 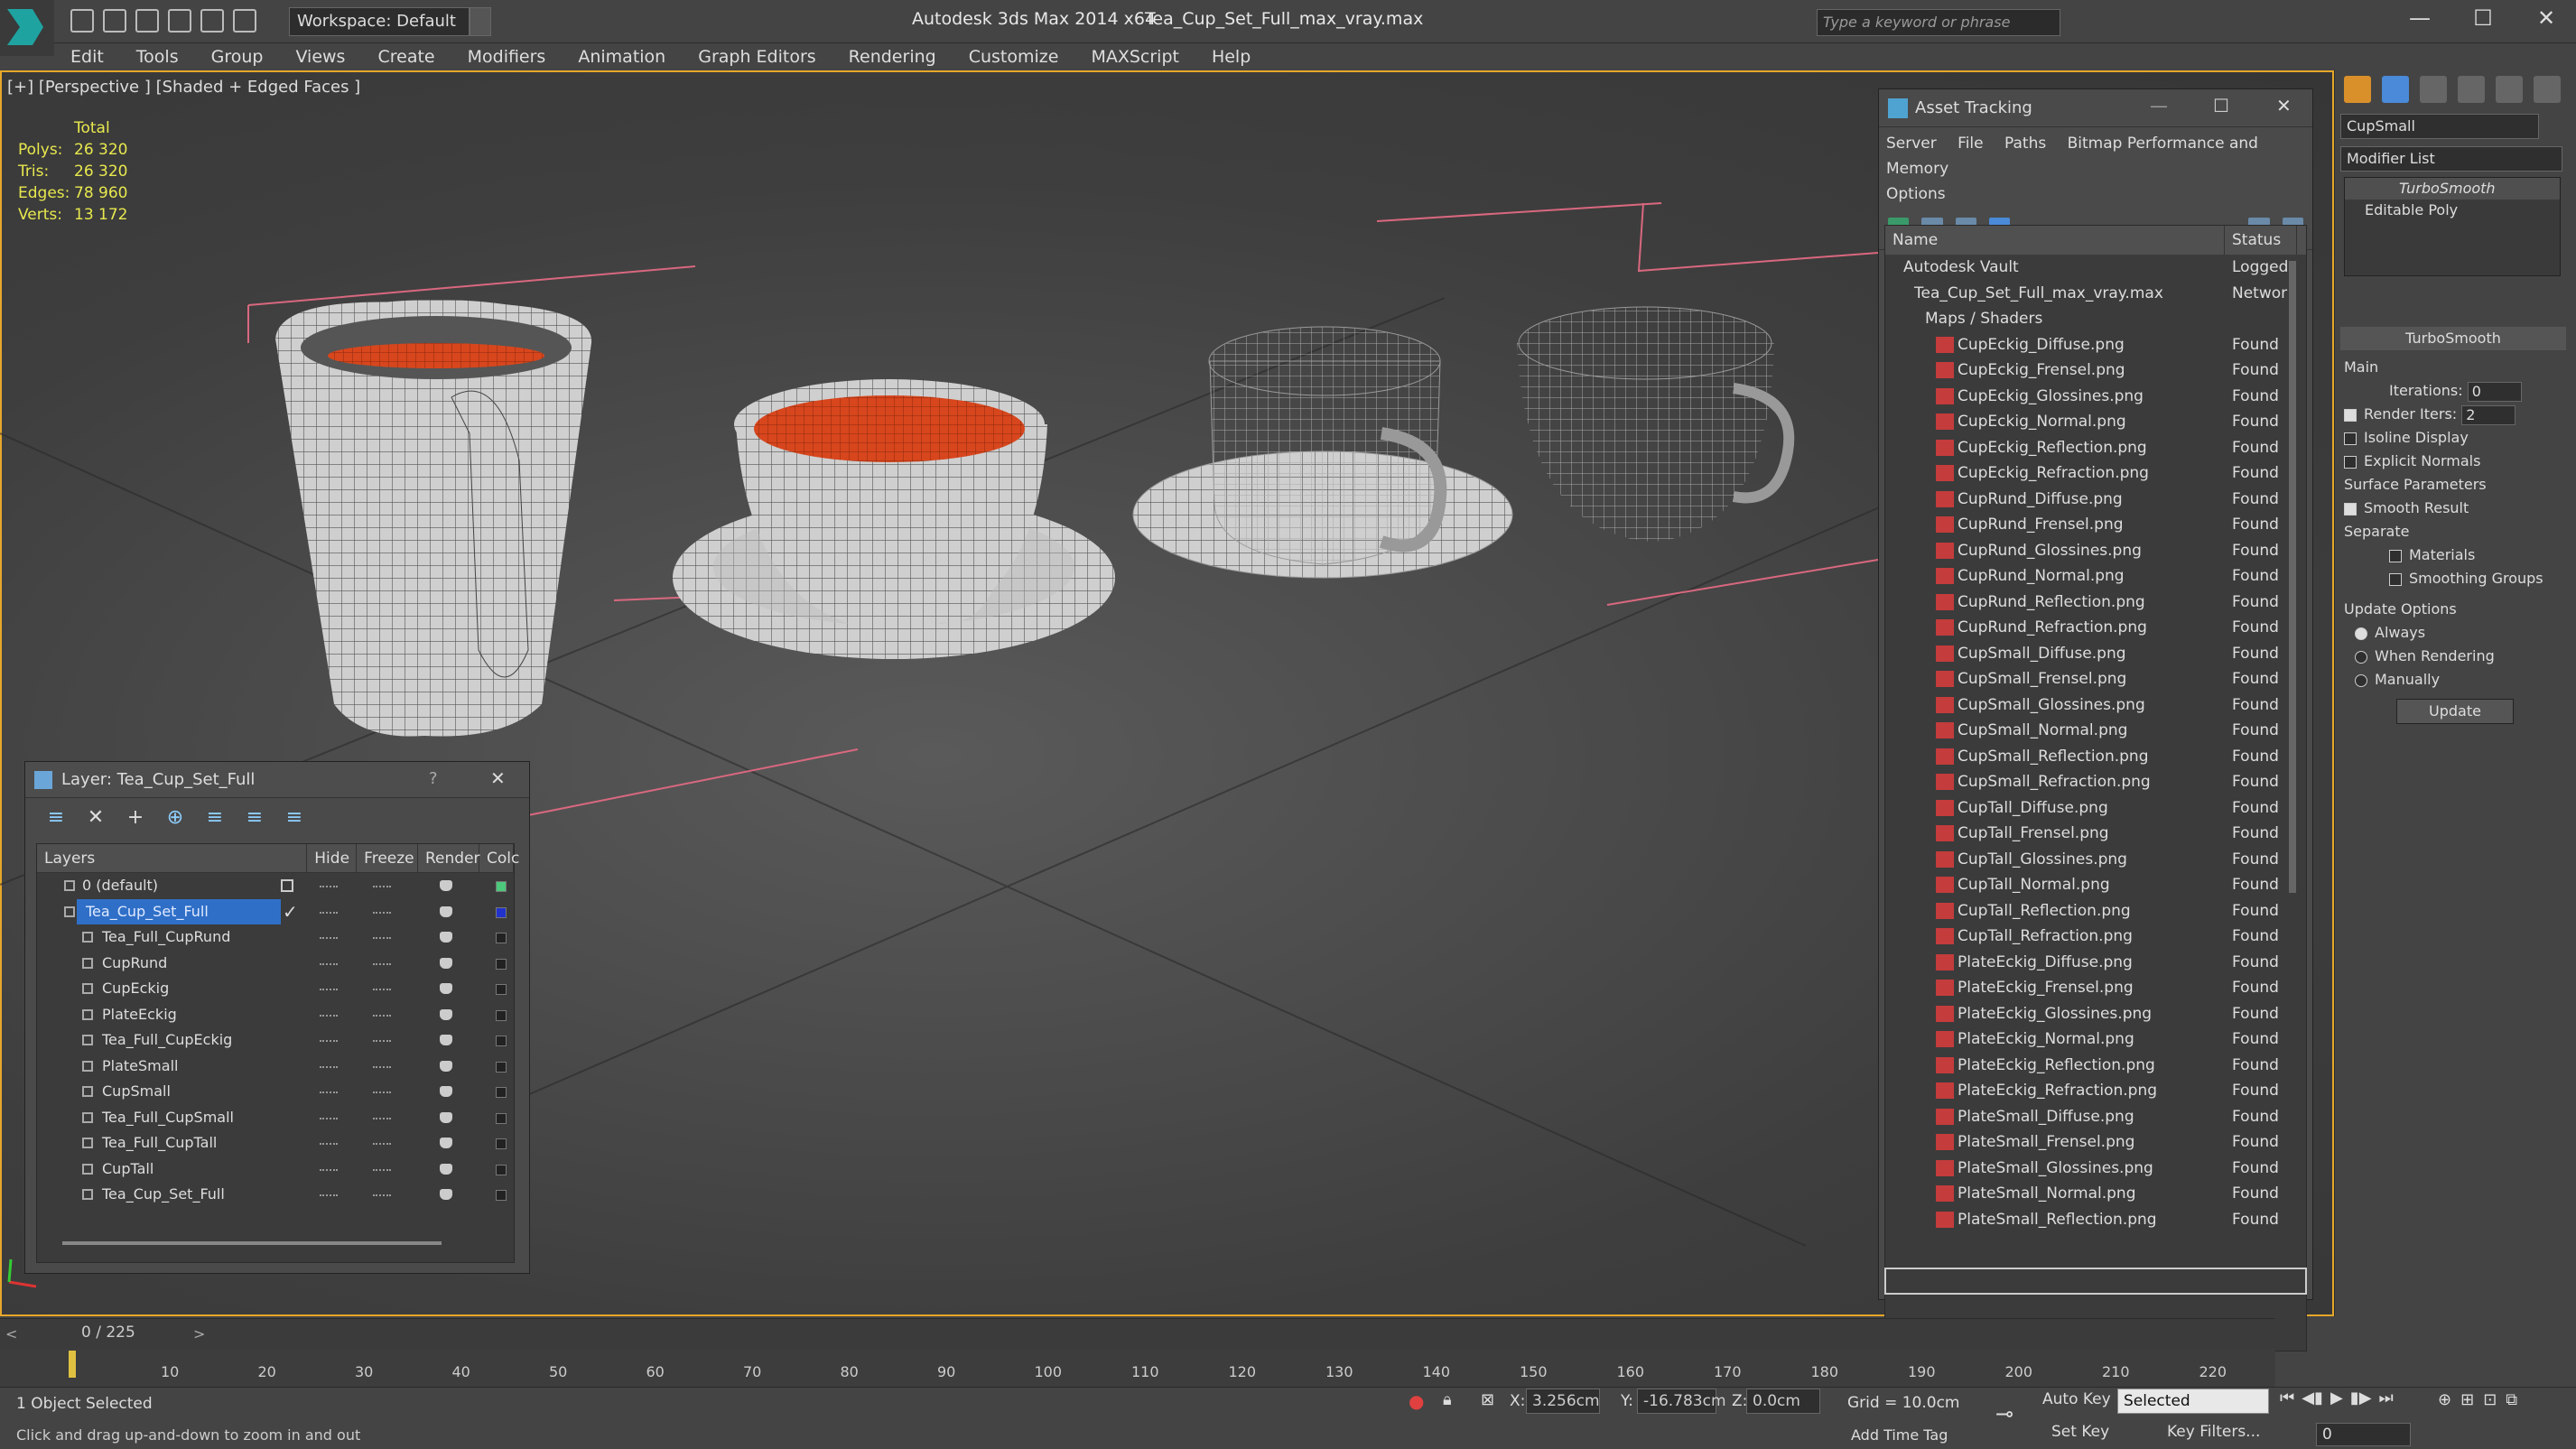 I want to click on asset-menu-bitmap: Bitmap Performance and Memory, so click(x=2072, y=156).